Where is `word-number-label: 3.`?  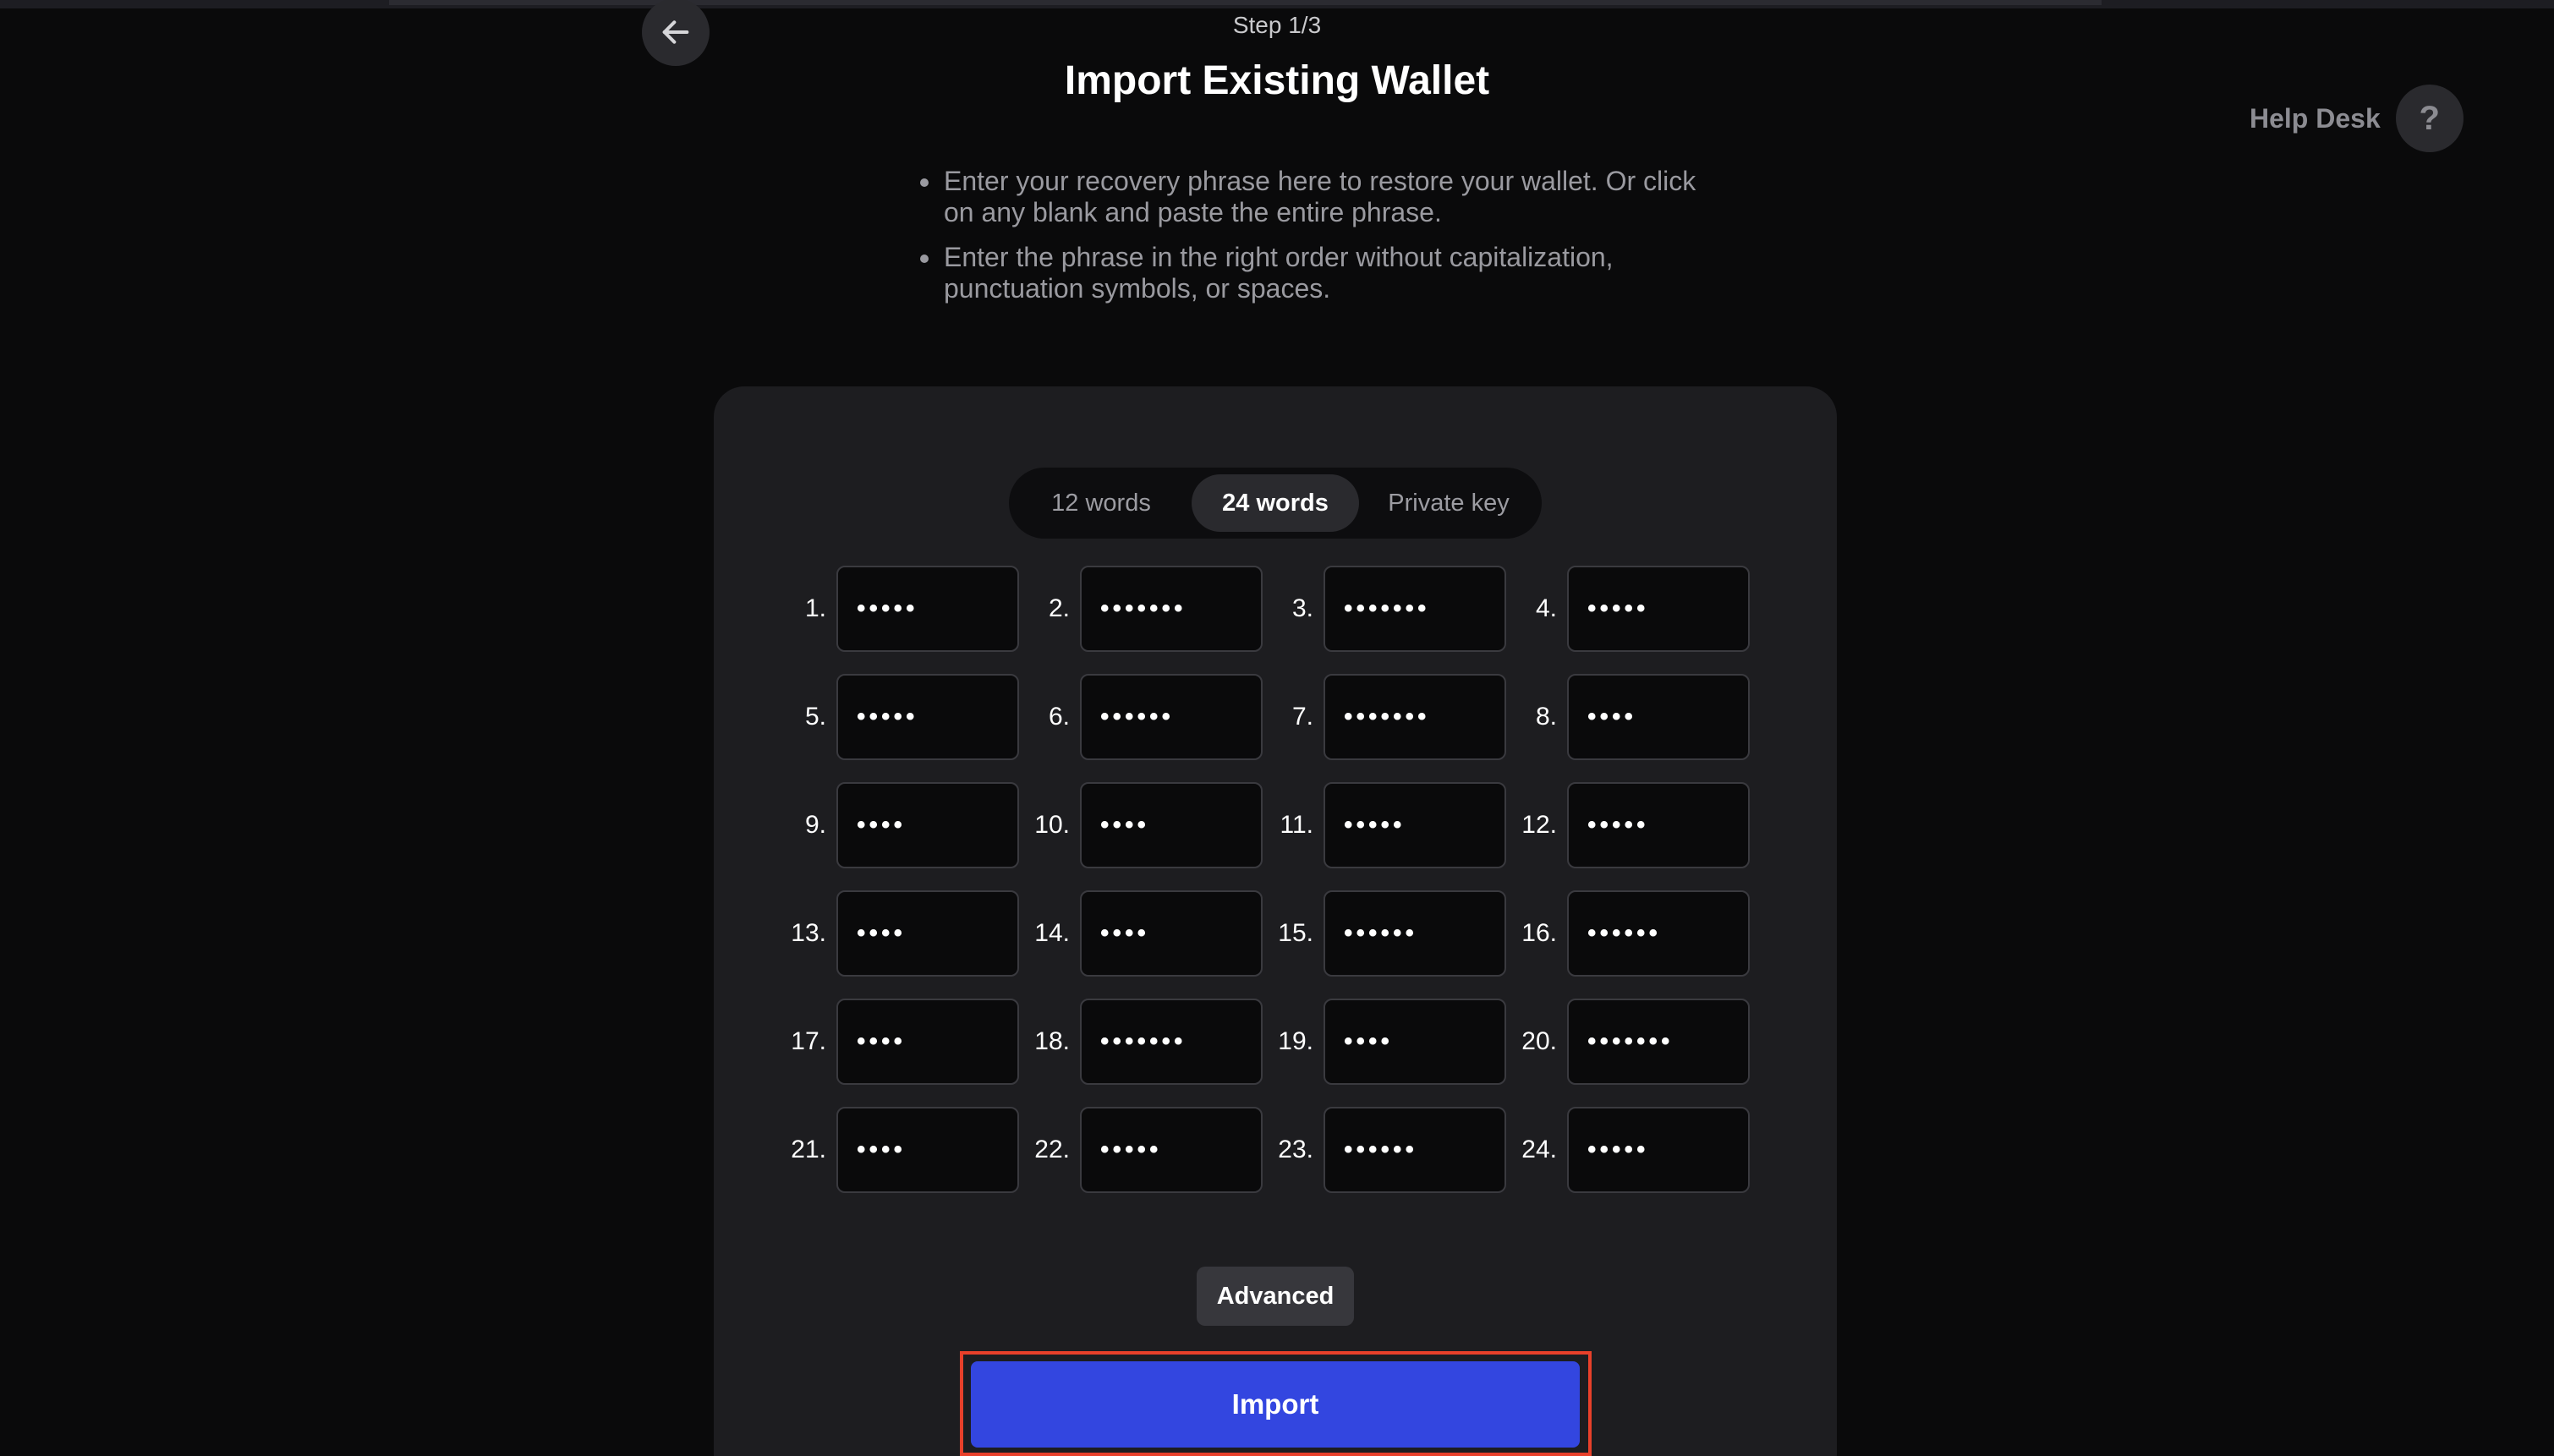 word-number-label: 3. is located at coordinates (1302, 608).